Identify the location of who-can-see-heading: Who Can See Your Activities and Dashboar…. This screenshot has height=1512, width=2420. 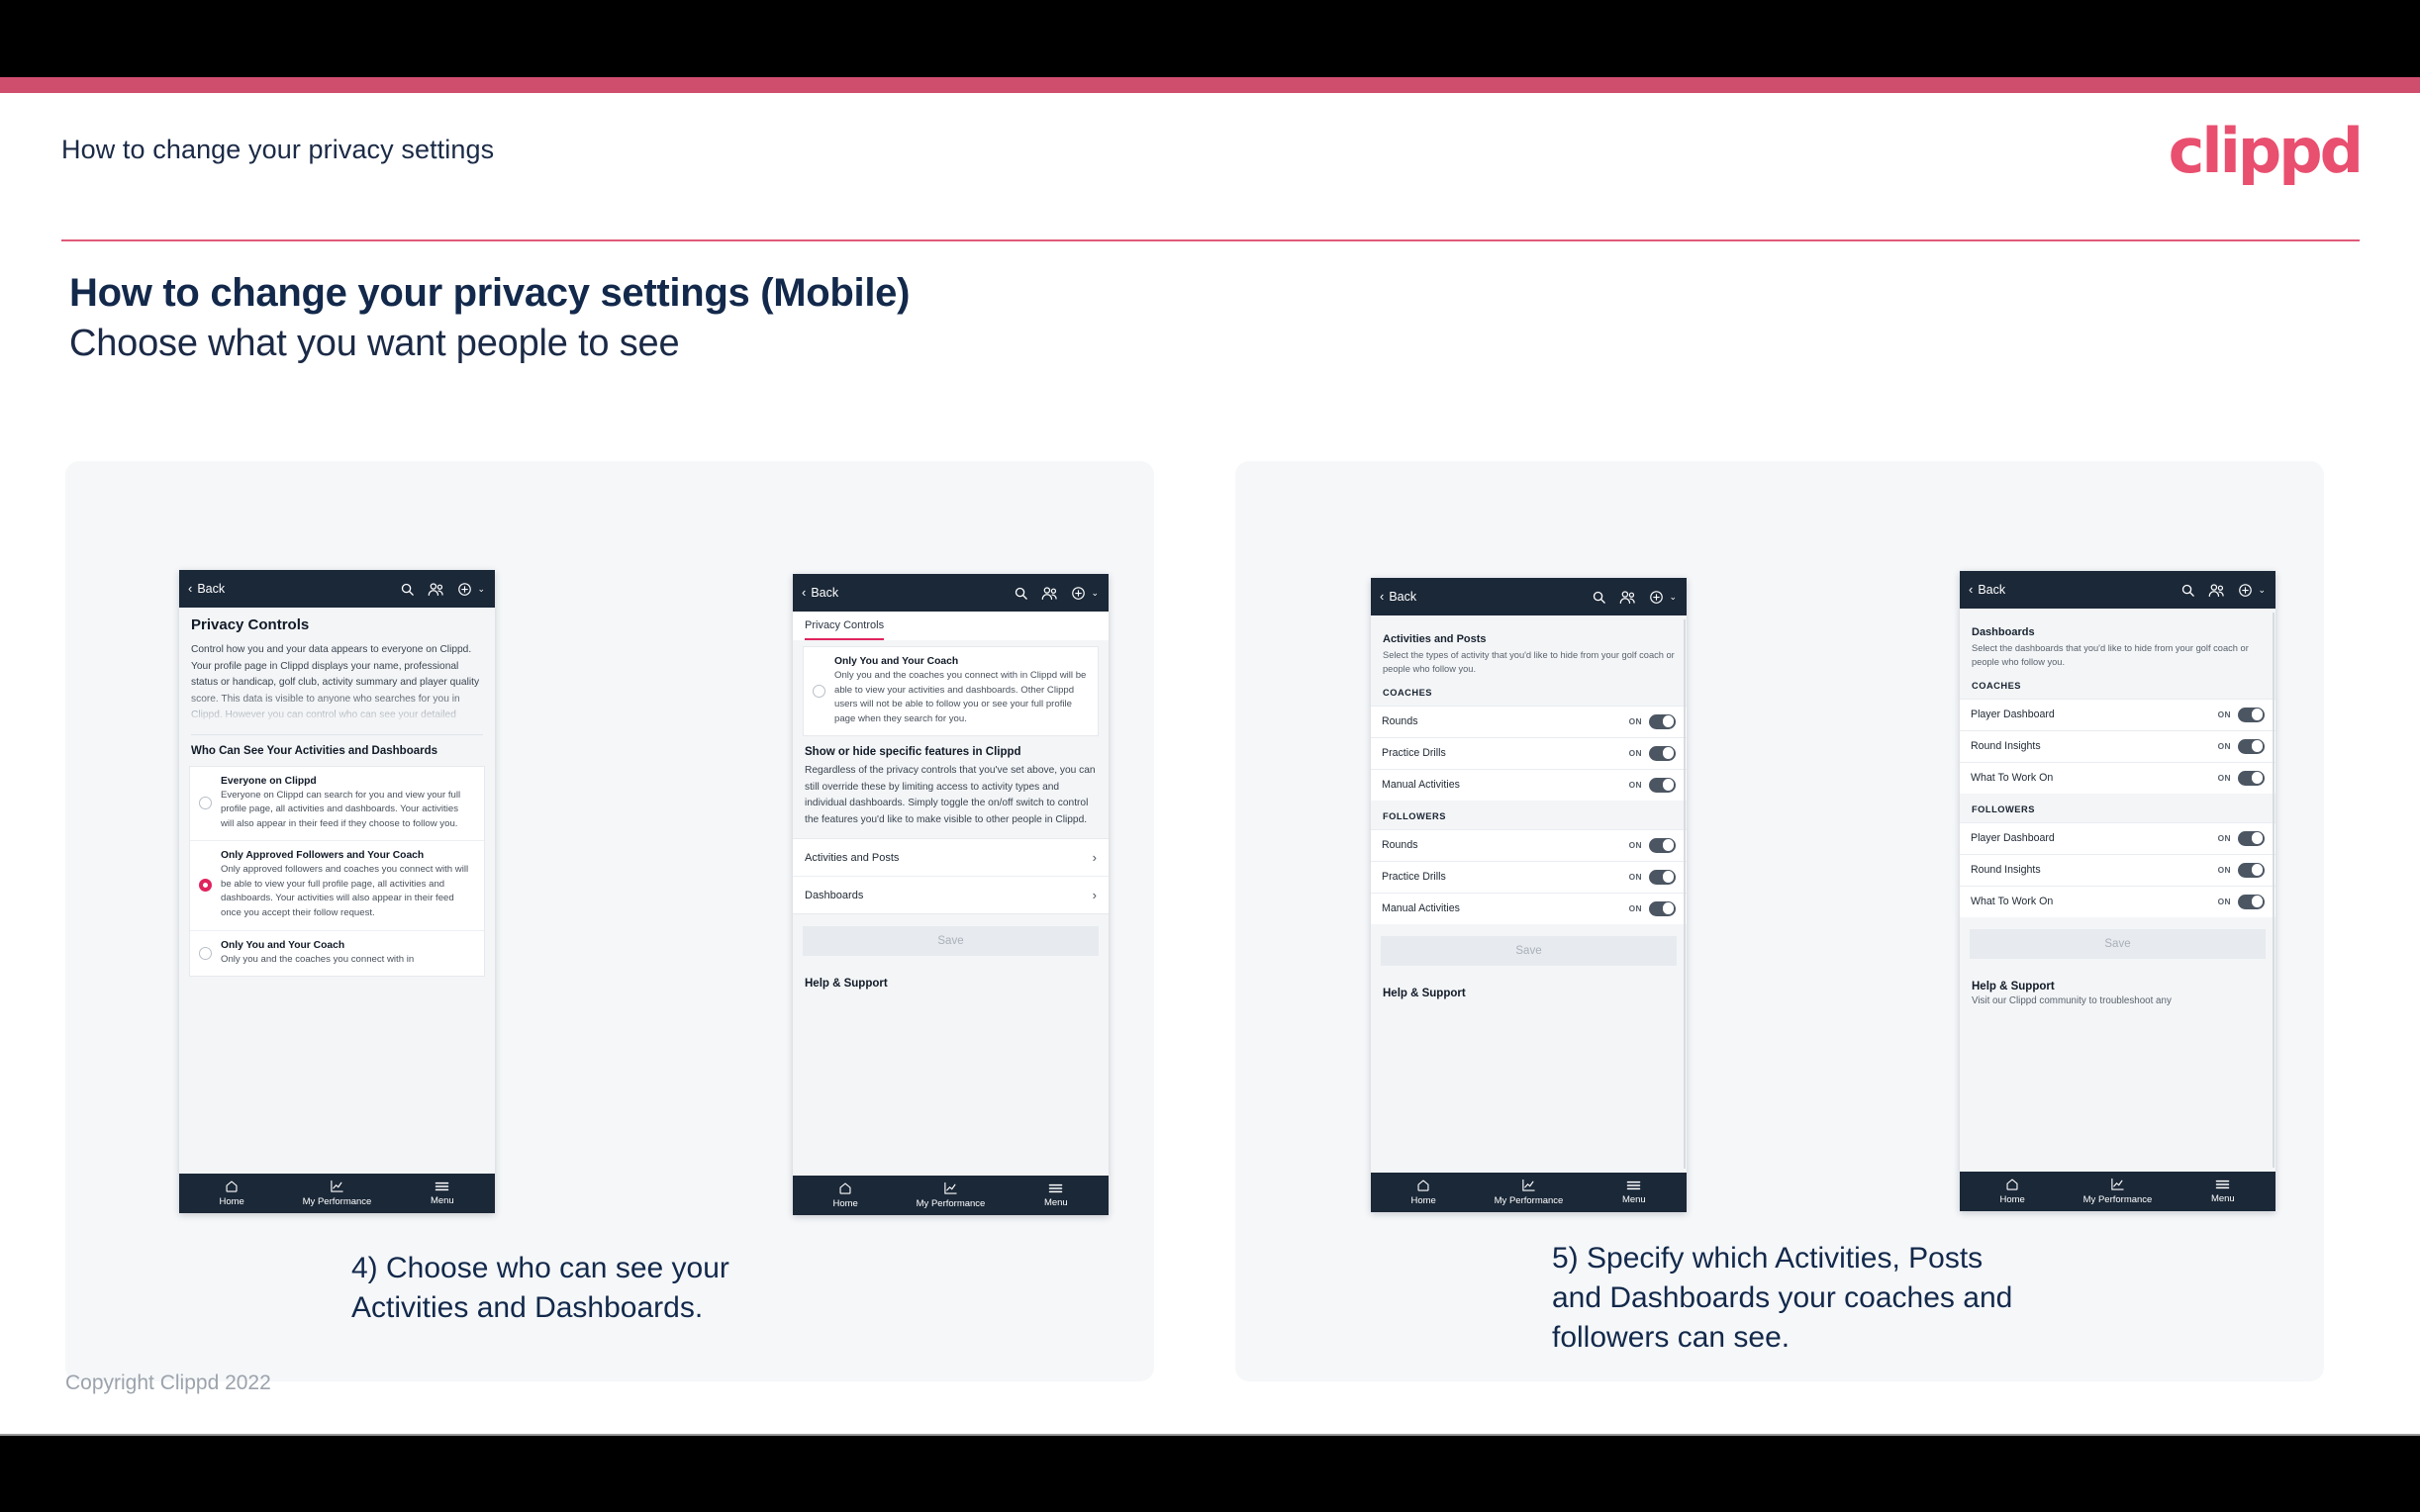
(314, 750).